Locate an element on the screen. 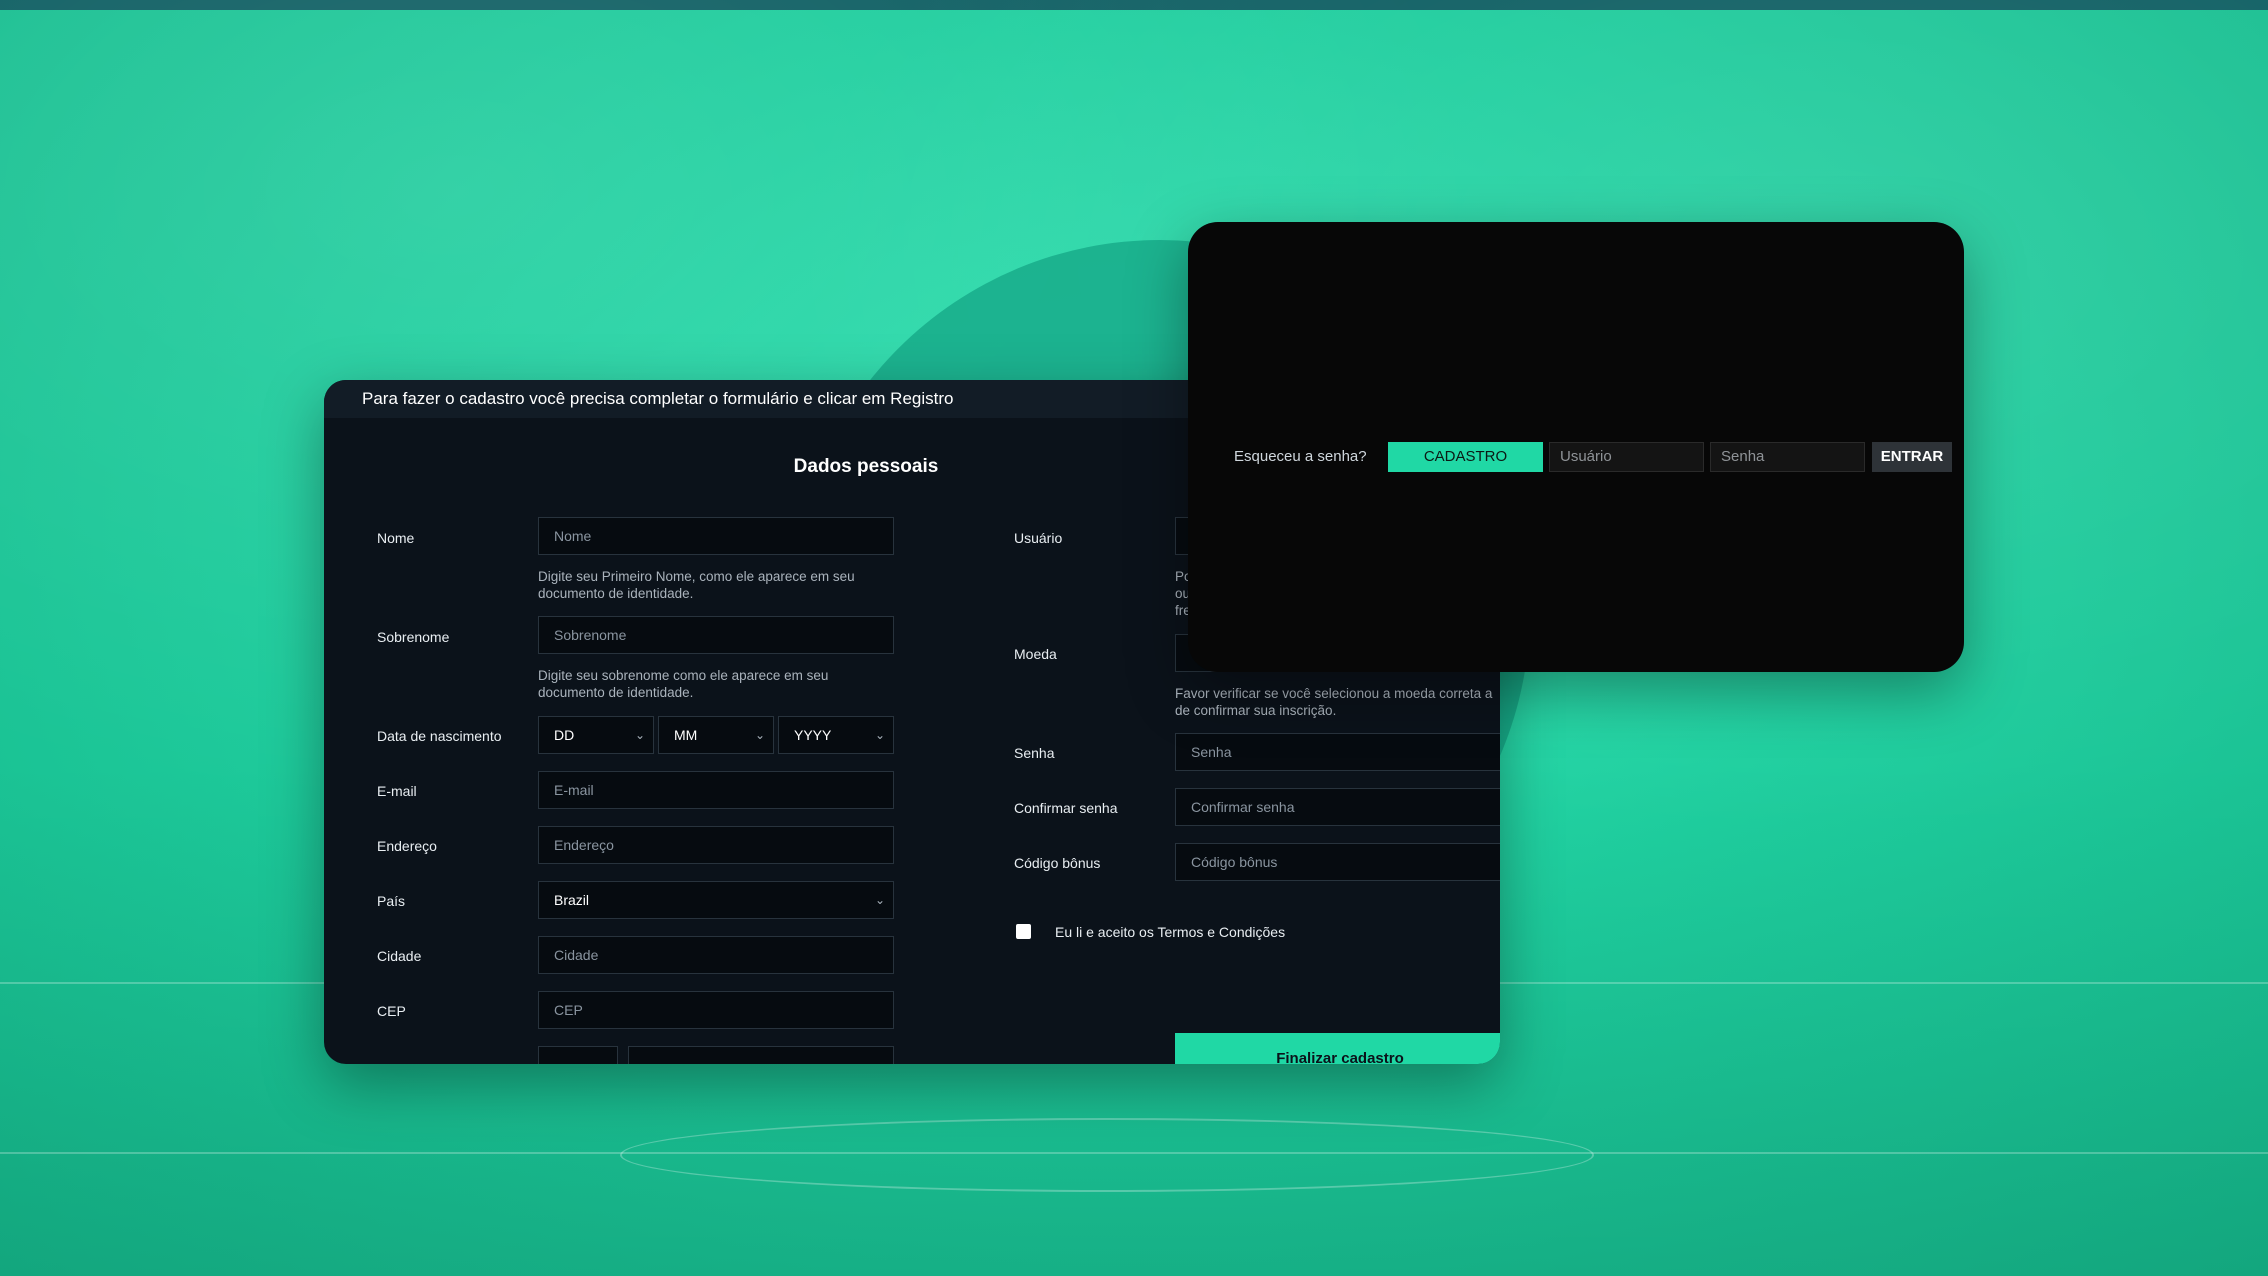 This screenshot has width=2268, height=1276. email-input: E-mail is located at coordinates (716, 790).